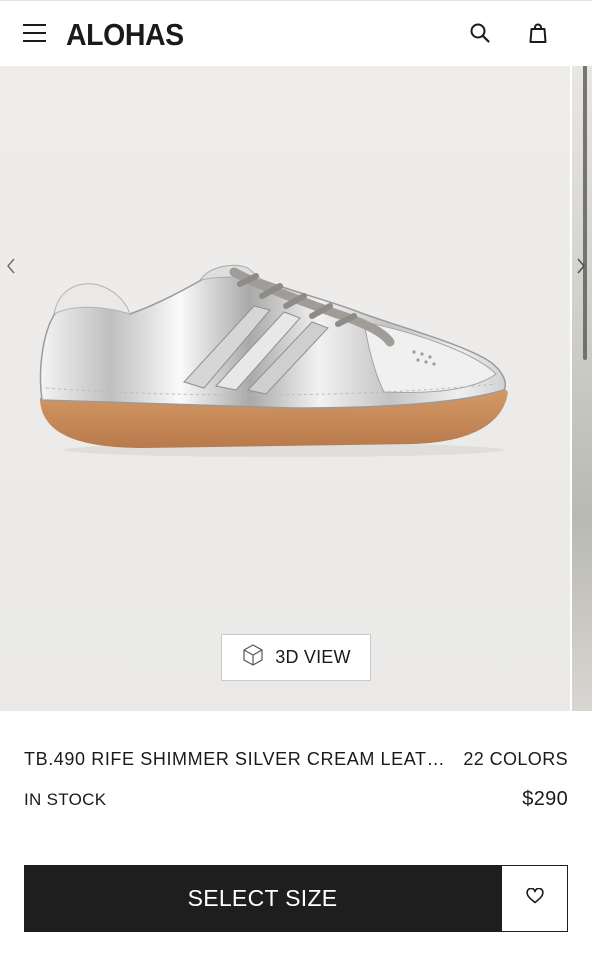 Image resolution: width=592 pixels, height=960 pixels. I want to click on hamburger-menu-icon, so click(35, 34).